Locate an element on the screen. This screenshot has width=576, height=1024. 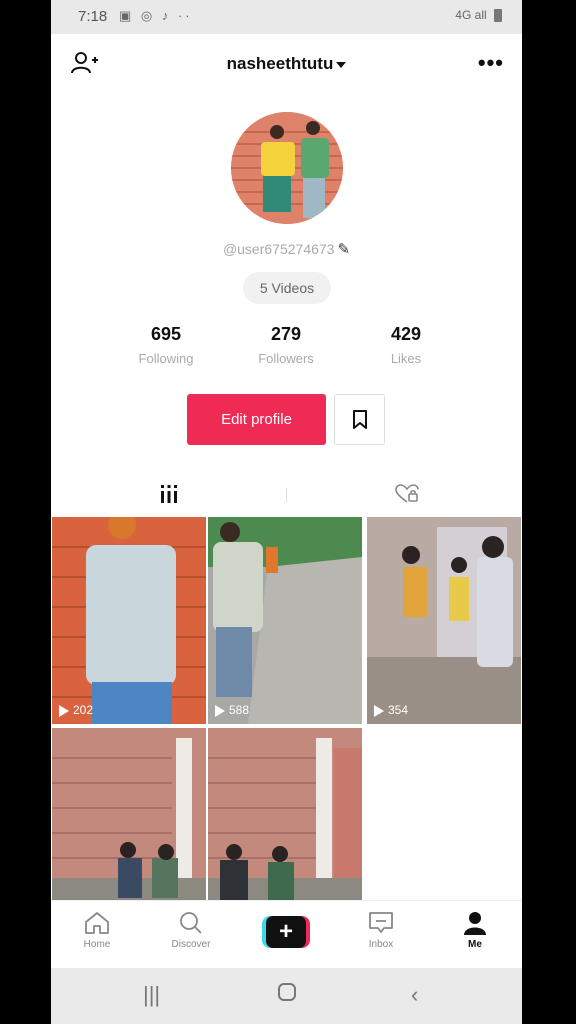
stat-followers-label: Followers is located at coordinates (286, 358).